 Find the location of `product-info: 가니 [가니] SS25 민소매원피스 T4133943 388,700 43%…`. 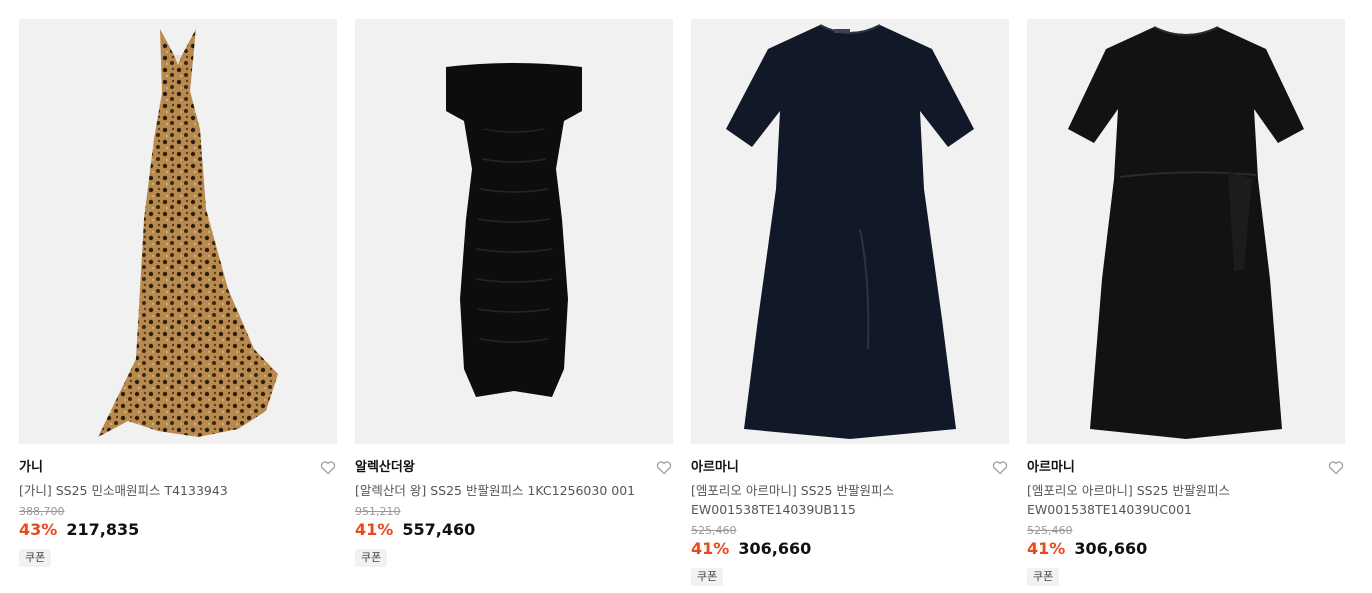

product-info: 가니 [가니] SS25 민소매원피스 T4133943 388,700 43%… is located at coordinates (178, 505).